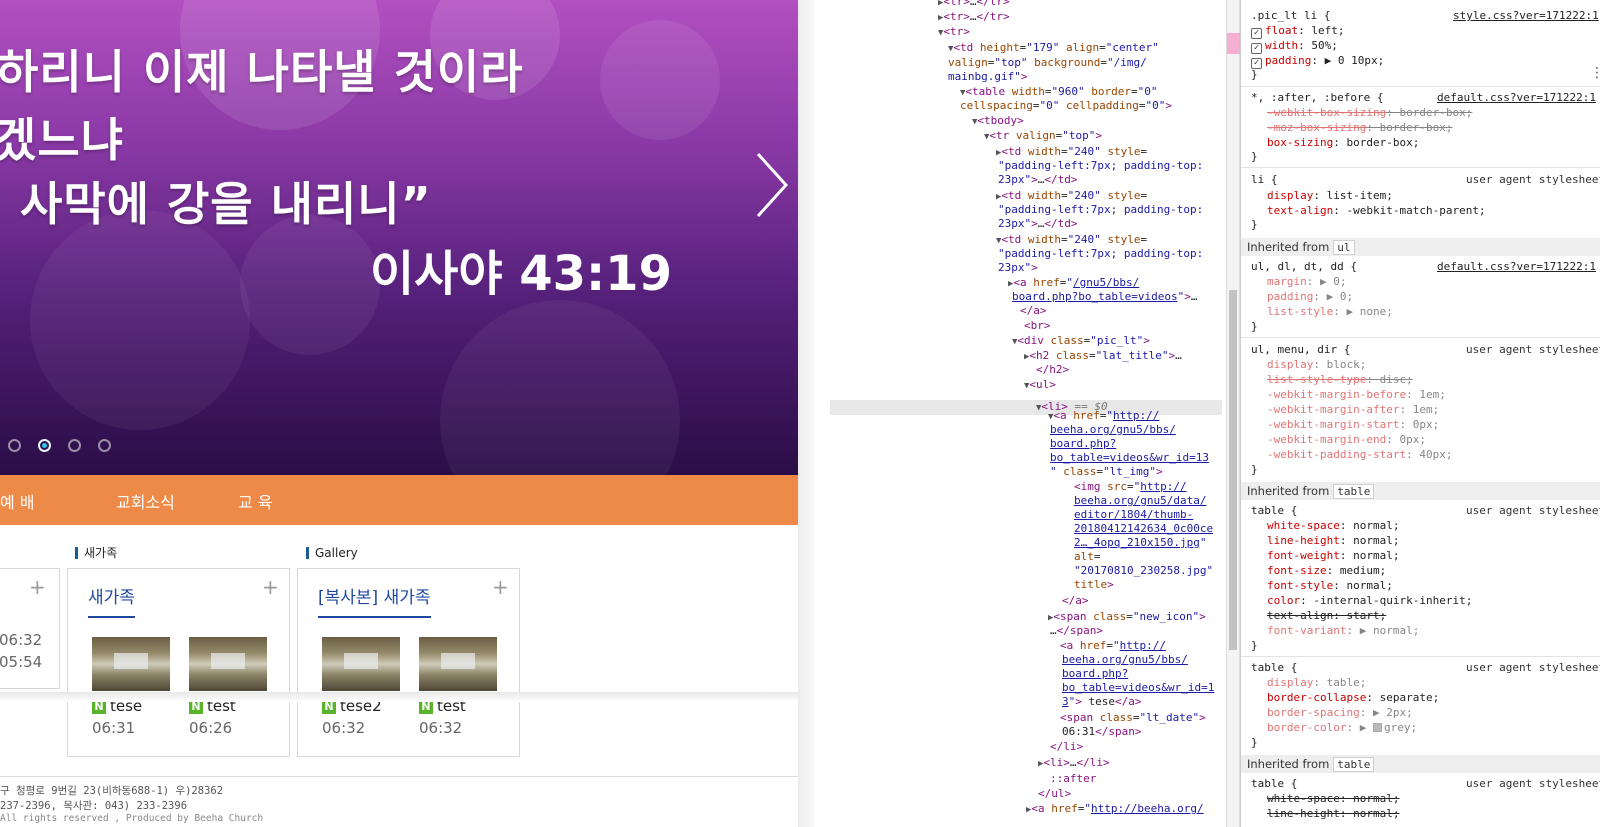  Describe the element at coordinates (1343, 143) in the screenshot. I see `css-declaration: box-sizing: border-box;` at that location.